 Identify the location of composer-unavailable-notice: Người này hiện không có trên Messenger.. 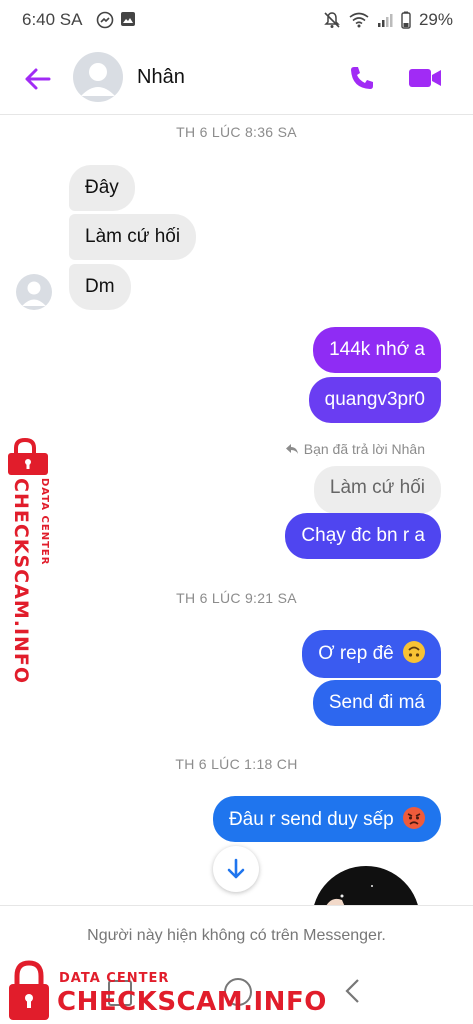
(236, 935).